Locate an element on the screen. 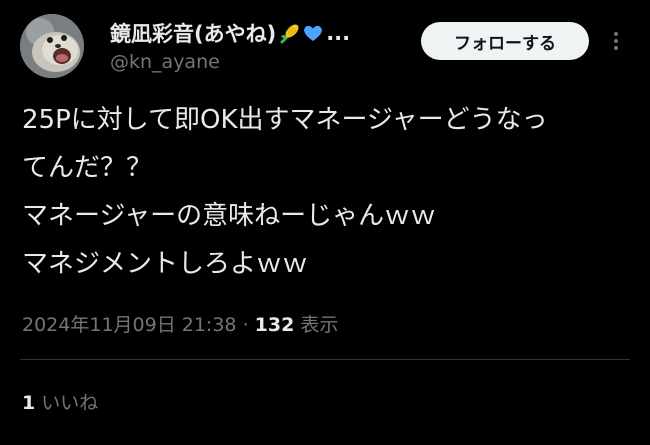 This screenshot has width=650, height=445. more-vertical-icon is located at coordinates (616, 41).